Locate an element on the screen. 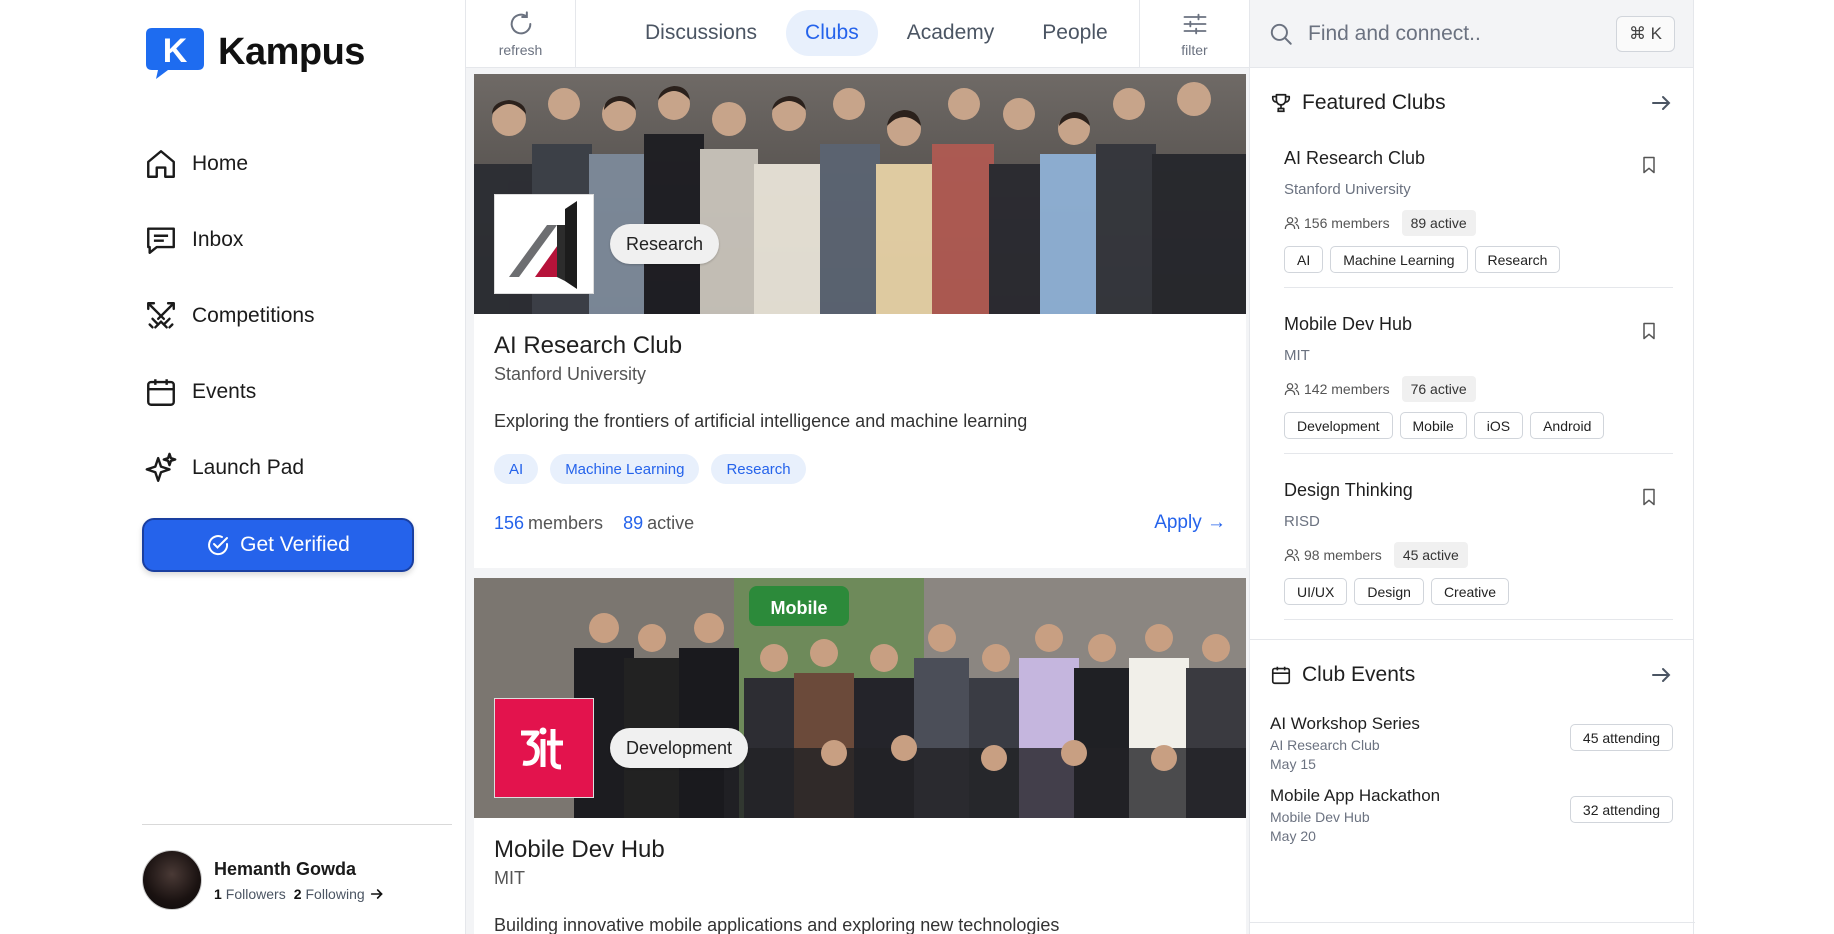  user-profile: Hemanth Gowda 1 Followers 2 Following is located at coordinates (263, 880).